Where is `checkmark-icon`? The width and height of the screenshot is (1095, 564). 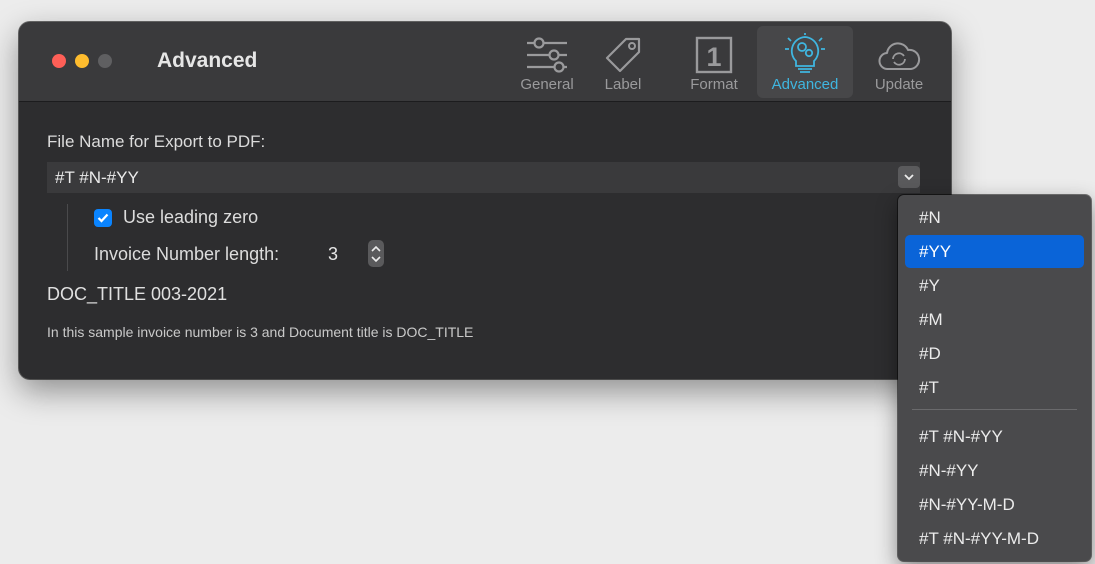
checkmark-icon is located at coordinates (103, 218).